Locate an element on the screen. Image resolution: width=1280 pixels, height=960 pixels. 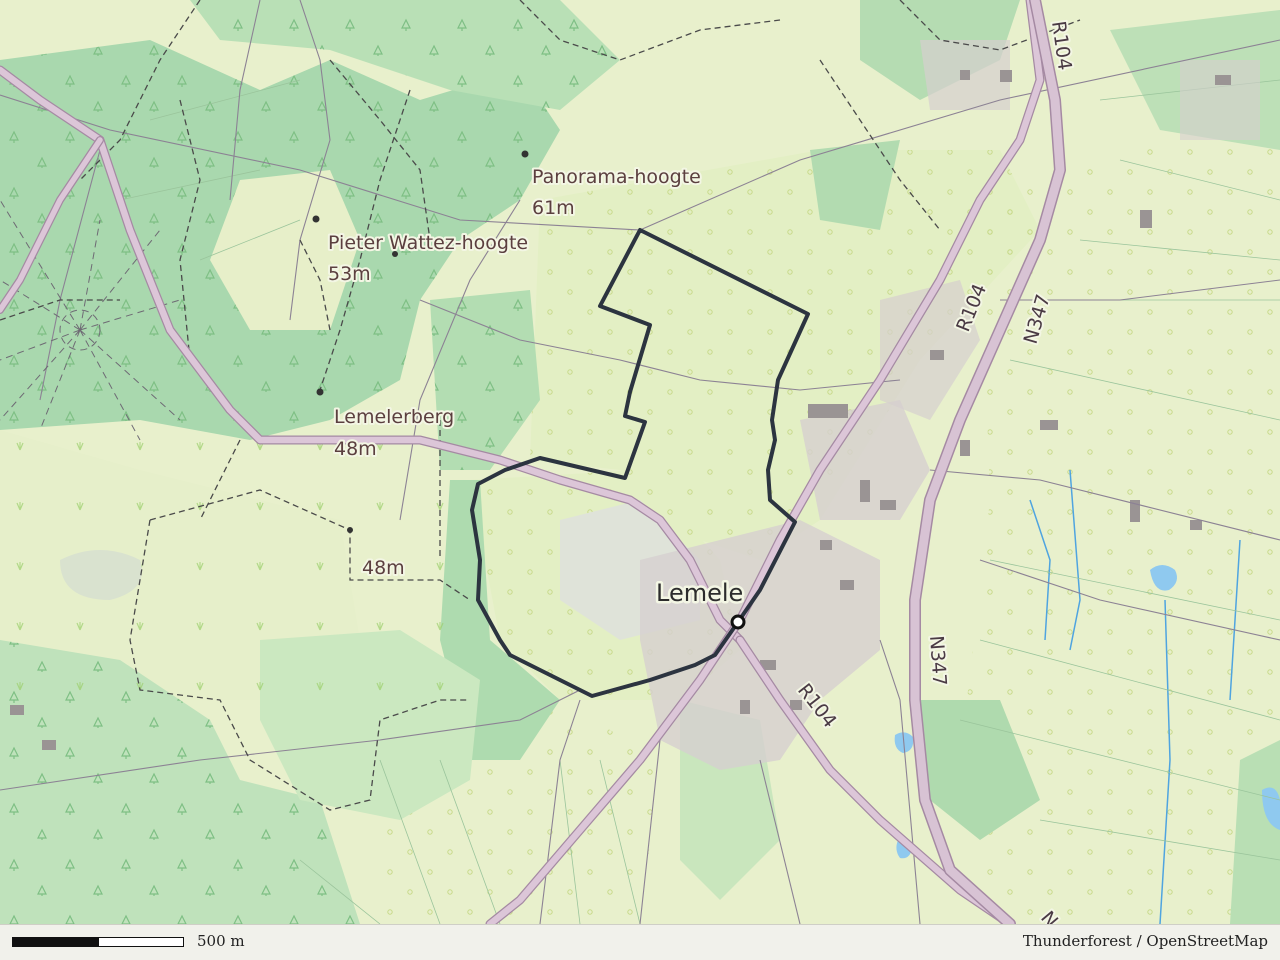
road-label-n347-mid: N347 is located at coordinates (937, 661).